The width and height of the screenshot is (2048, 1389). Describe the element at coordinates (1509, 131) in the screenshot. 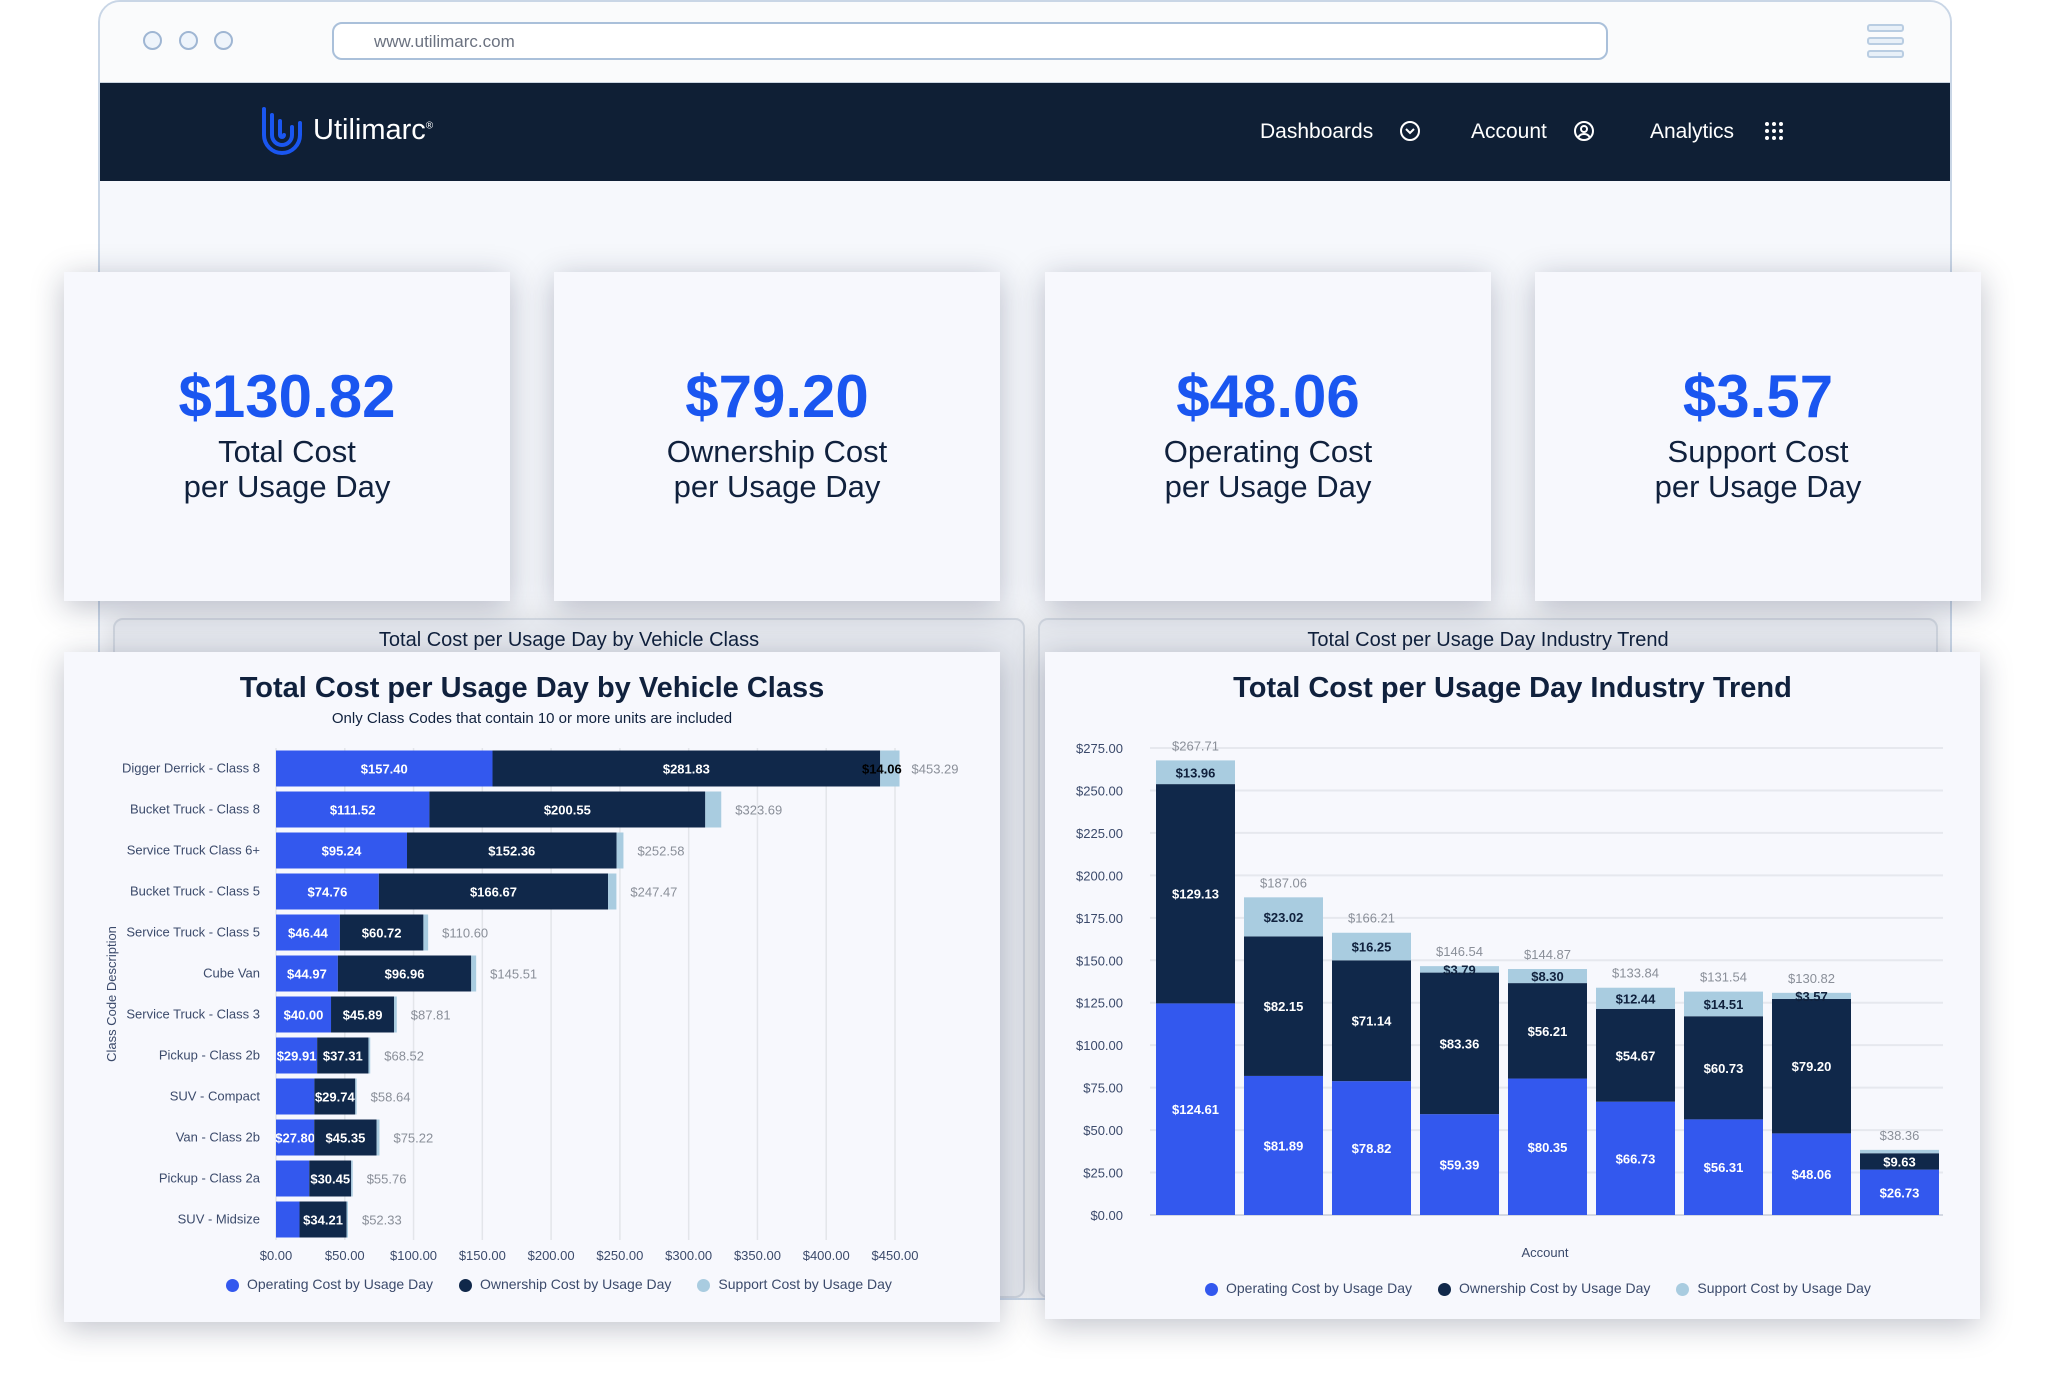

I see `nav-account-label: Account` at that location.